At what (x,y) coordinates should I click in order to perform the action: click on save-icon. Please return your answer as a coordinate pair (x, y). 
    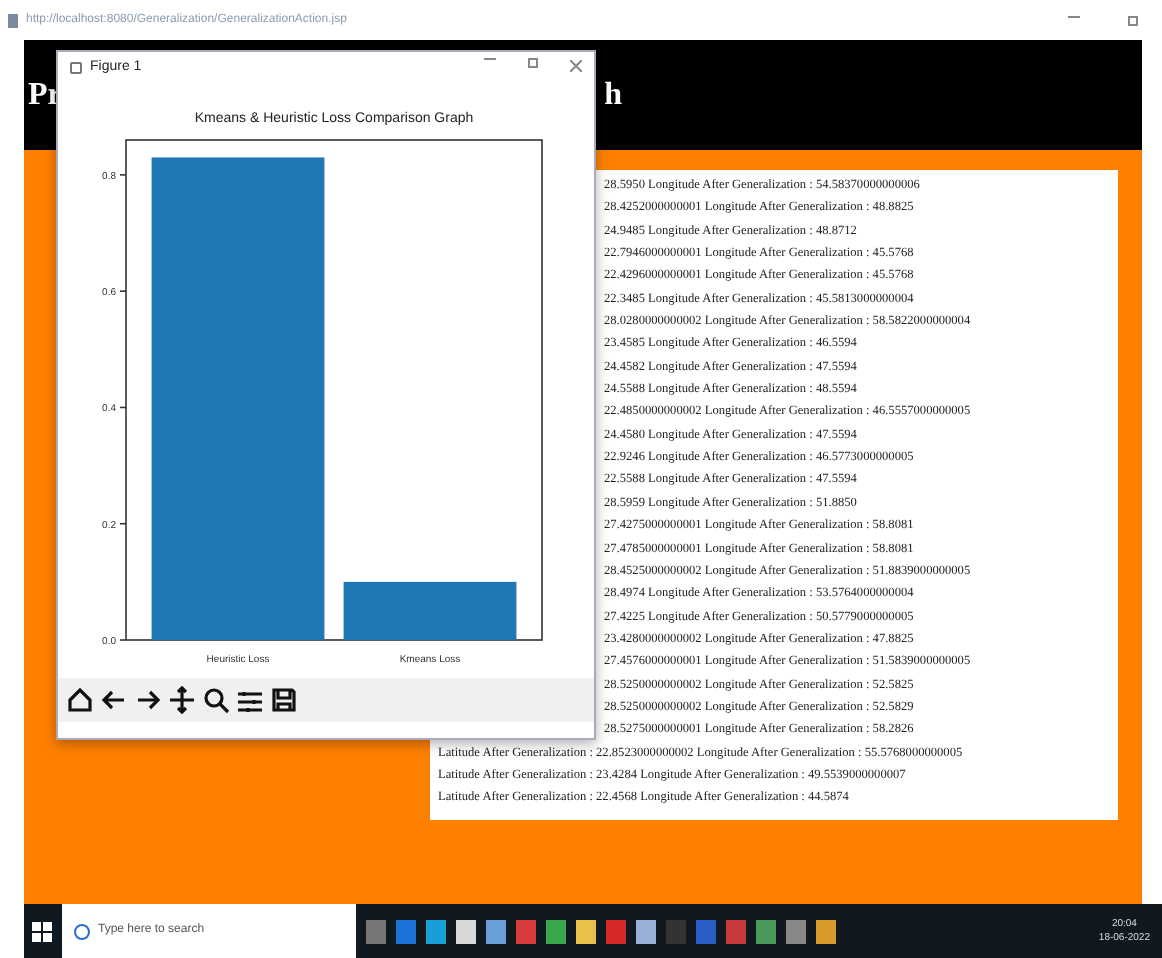
    Looking at the image, I should click on (284, 700).